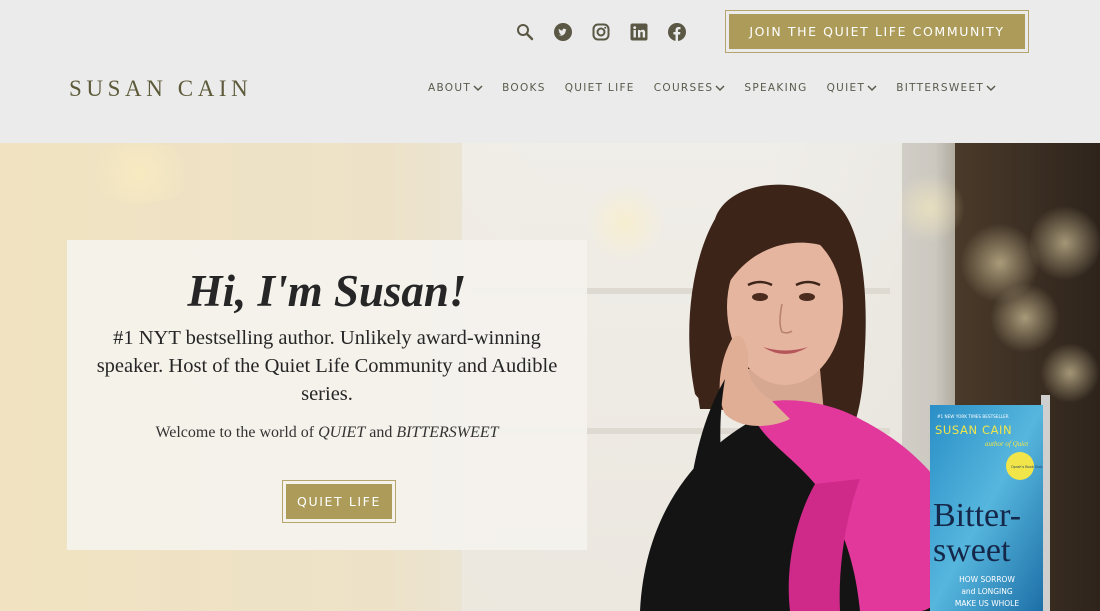  I want to click on nav-item-about: ABOUT, so click(455, 88).